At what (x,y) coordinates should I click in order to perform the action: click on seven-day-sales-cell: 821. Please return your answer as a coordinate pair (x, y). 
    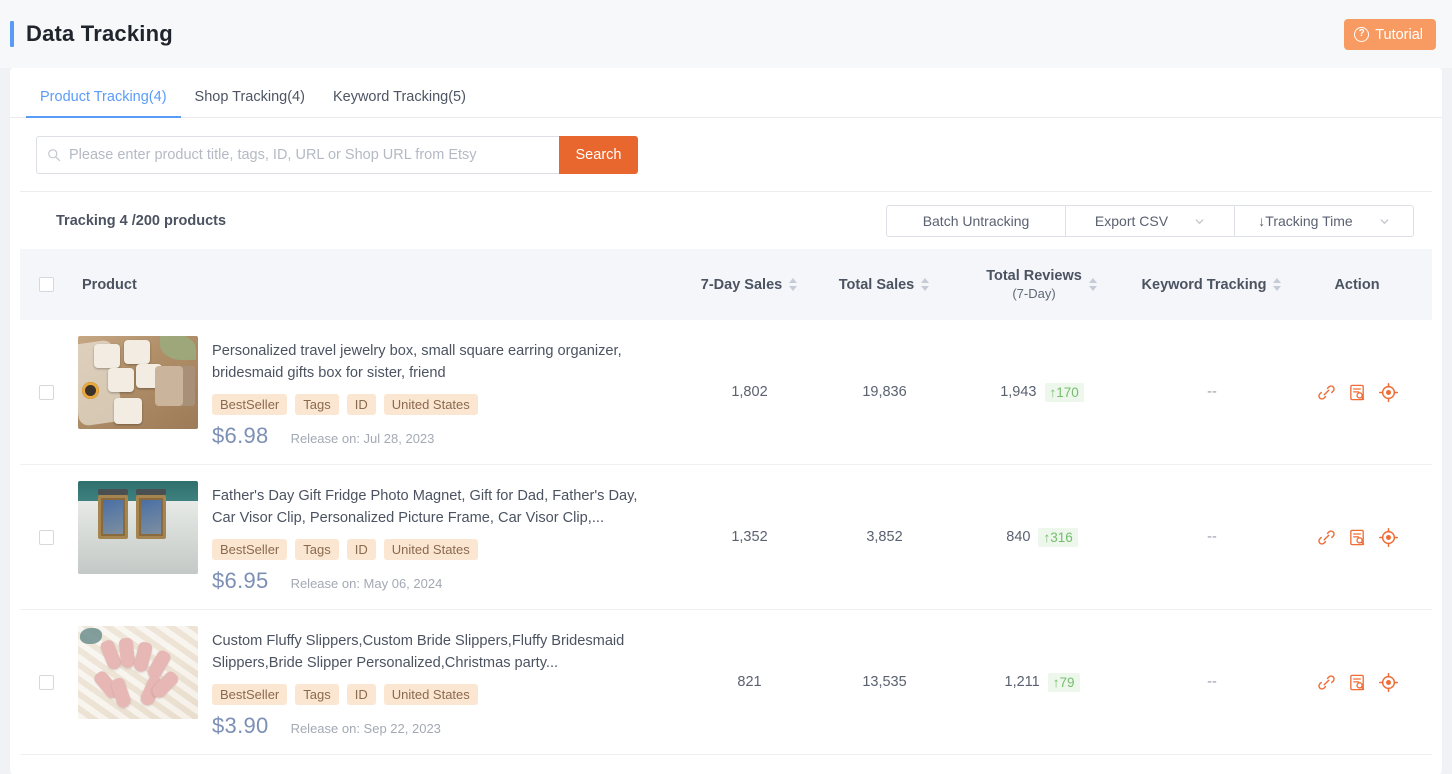
    Looking at the image, I should click on (749, 682).